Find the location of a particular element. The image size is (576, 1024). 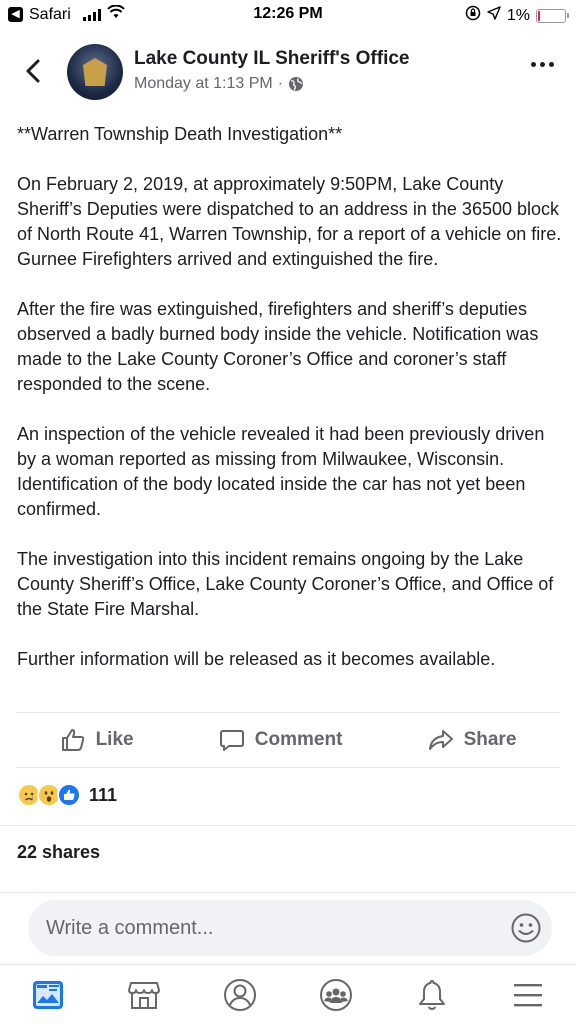

like-button: Like is located at coordinates (97, 740).